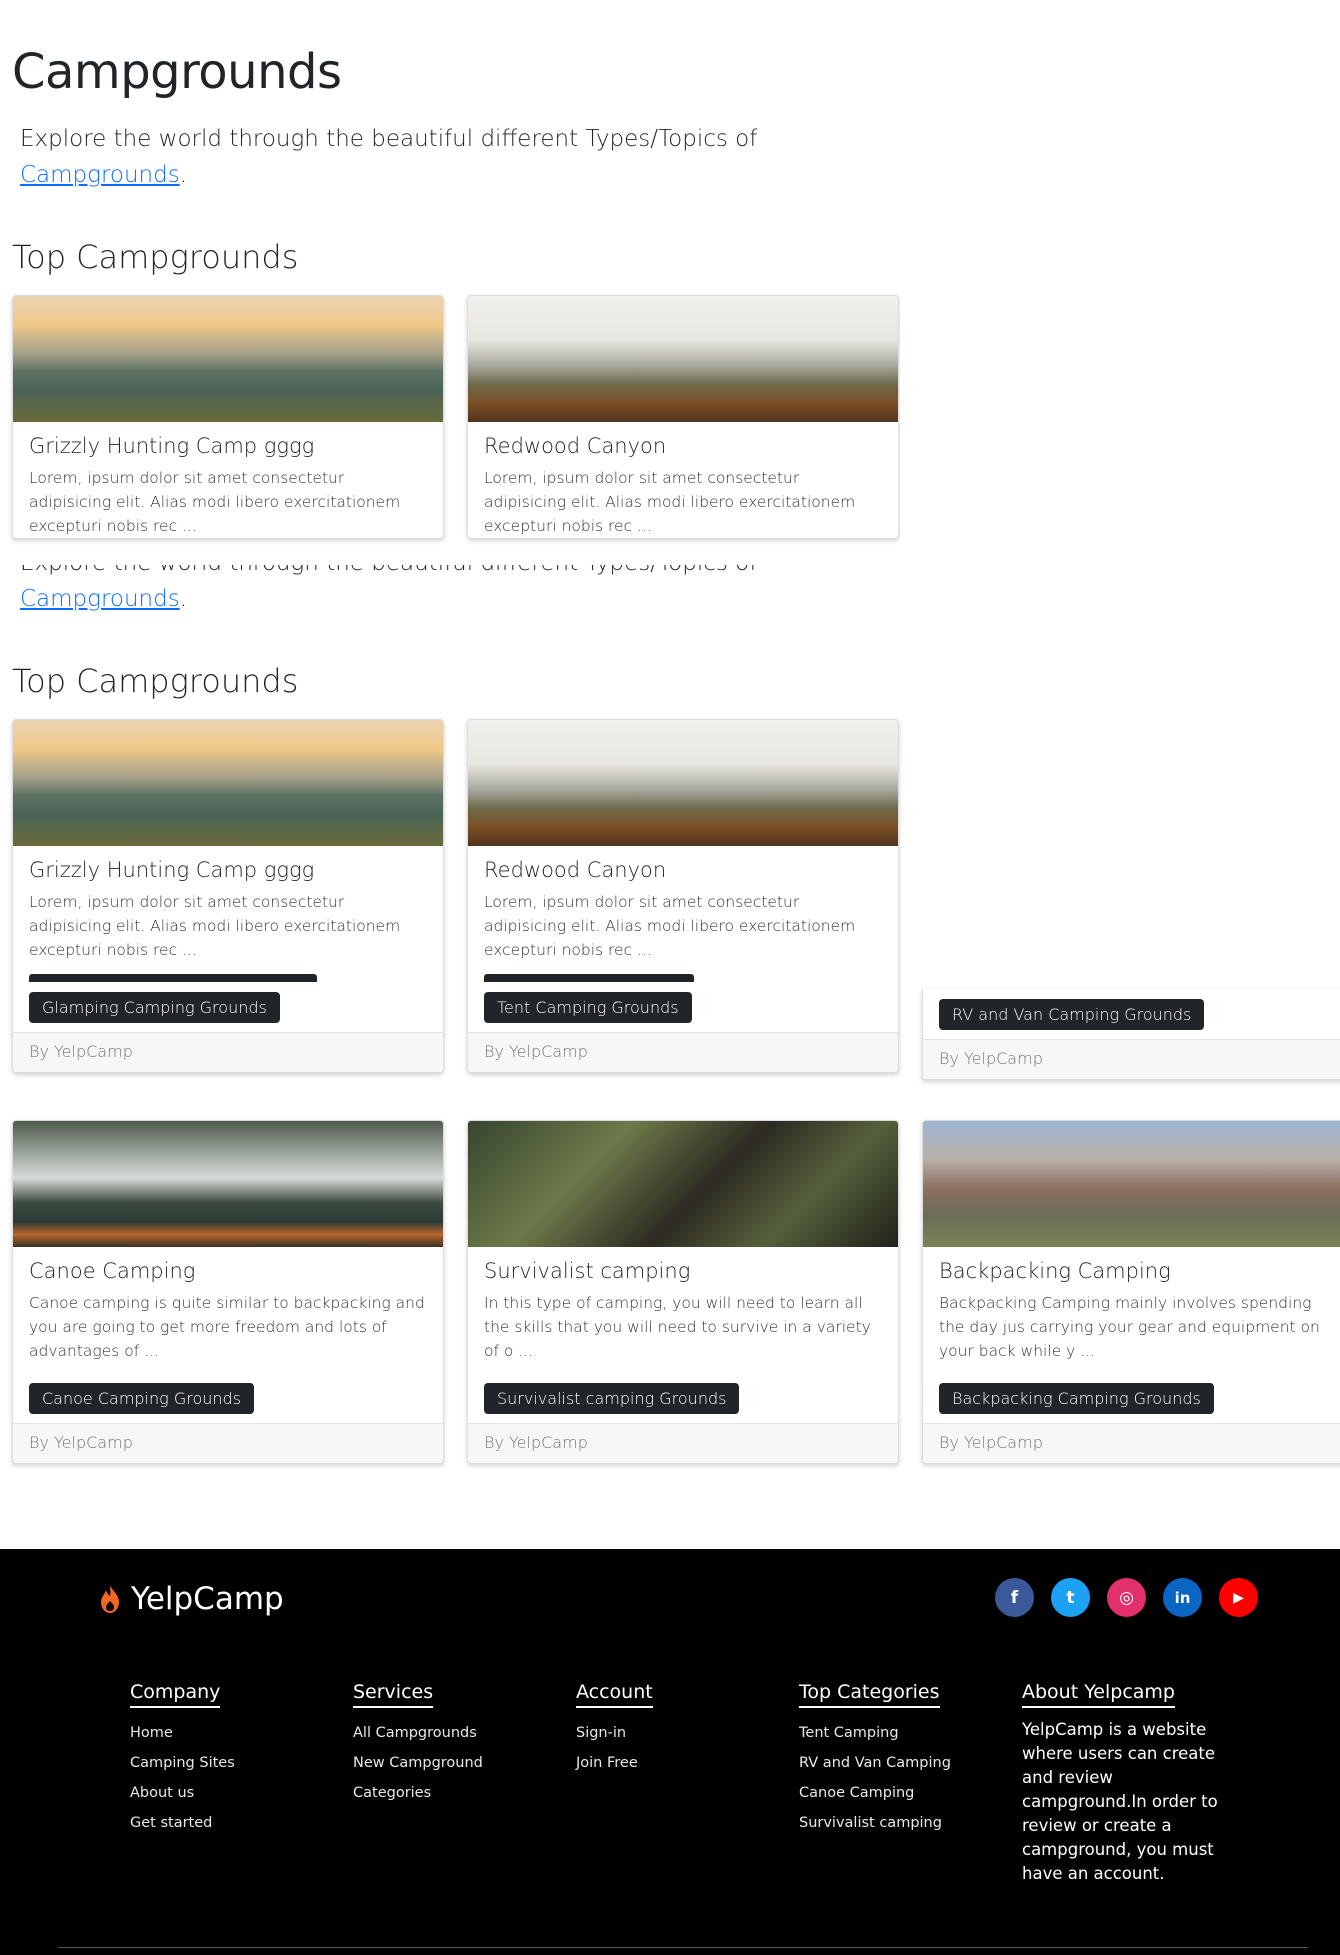 The image size is (1340, 1955). I want to click on footer-brand: YelpCamp, so click(190, 1599).